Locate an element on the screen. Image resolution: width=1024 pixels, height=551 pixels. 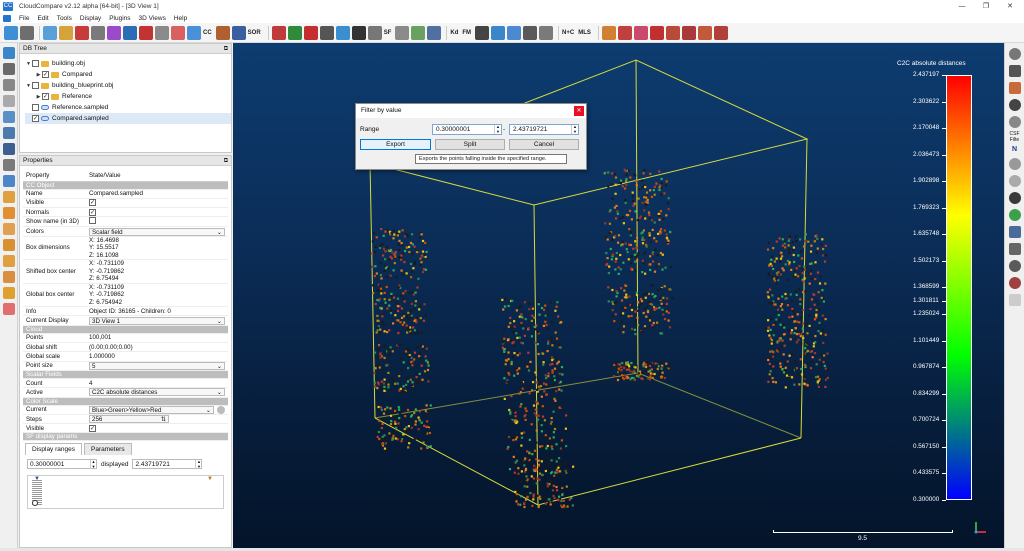
sphere-icon is located at coordinates (530, 32).